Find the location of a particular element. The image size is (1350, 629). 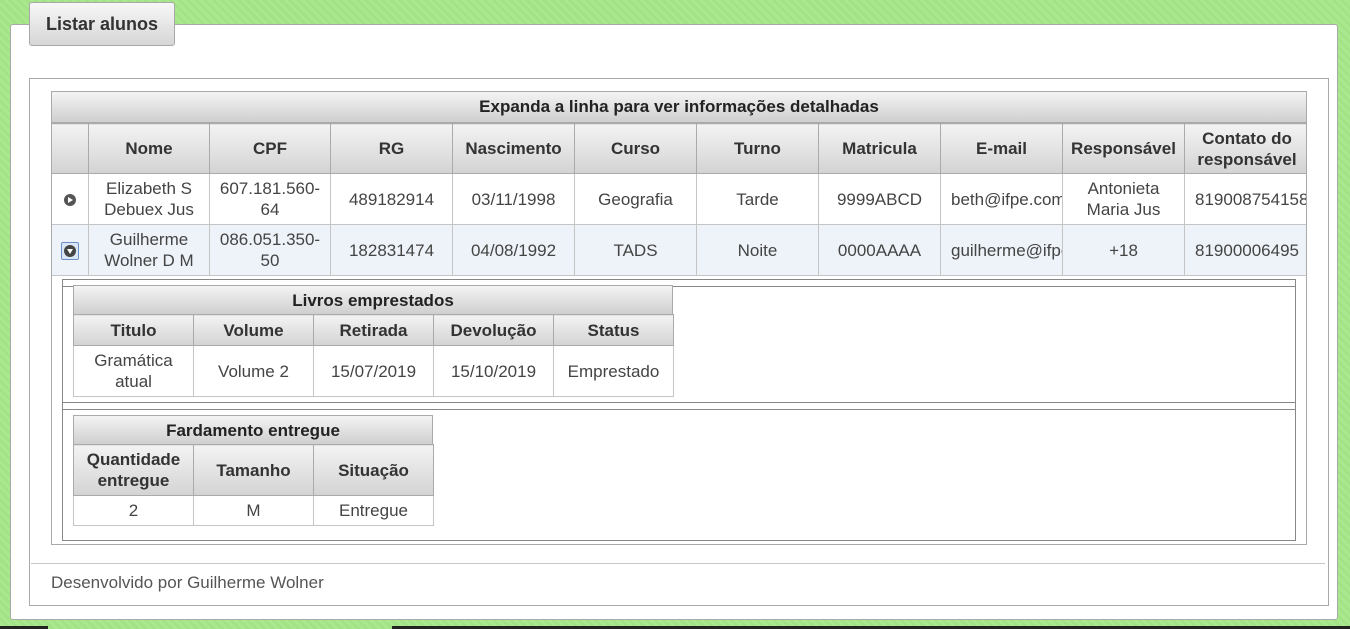

cell-nome: Guilherme Wolner D M is located at coordinates (149, 250).